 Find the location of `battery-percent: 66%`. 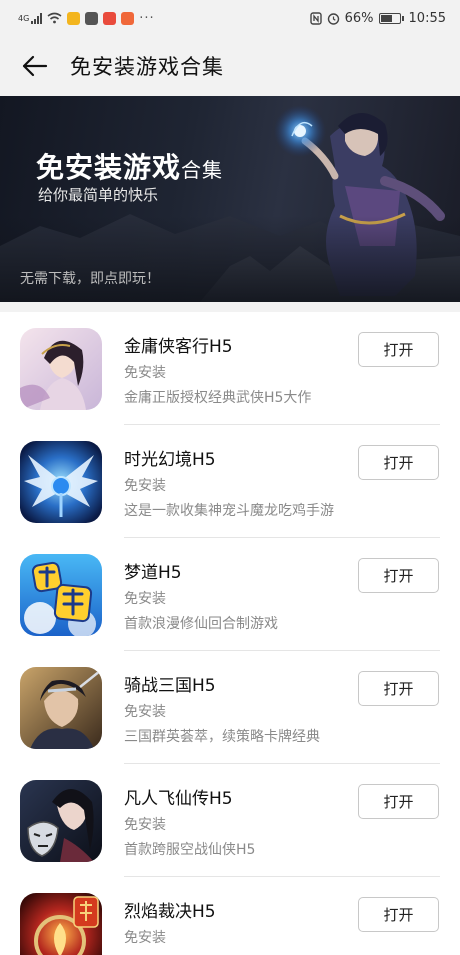

battery-percent: 66% is located at coordinates (359, 18).